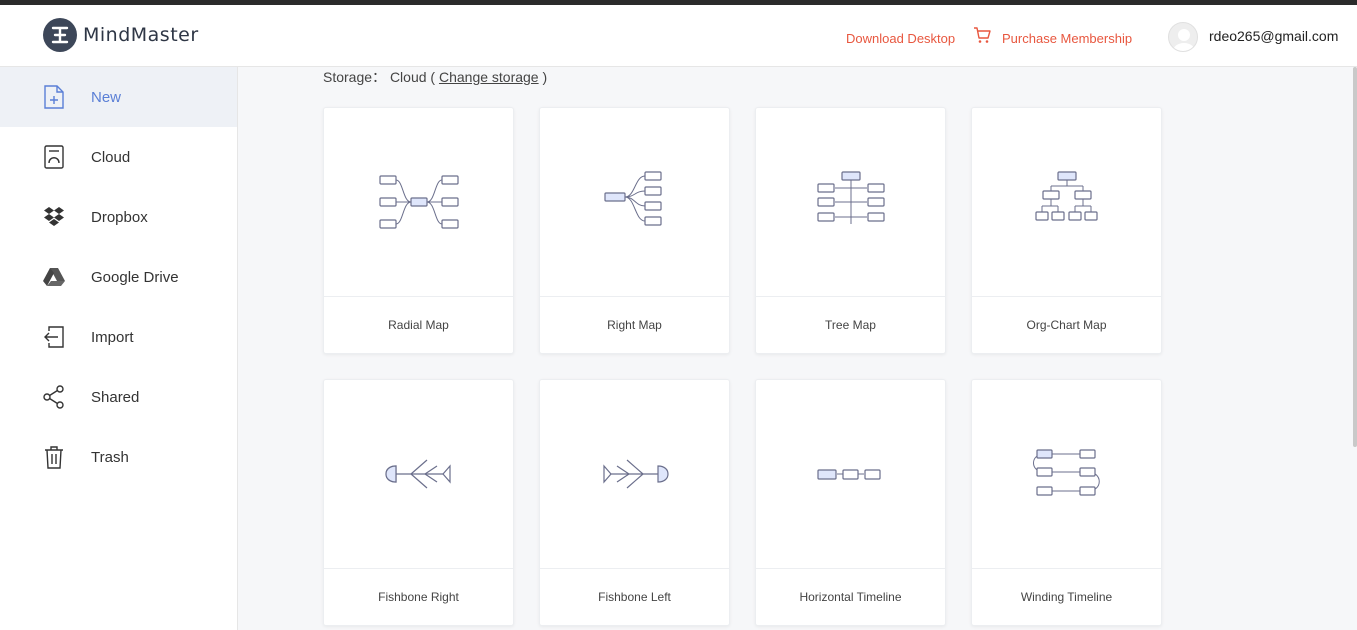 The image size is (1357, 630). I want to click on fishbone-right-preview, so click(418, 474).